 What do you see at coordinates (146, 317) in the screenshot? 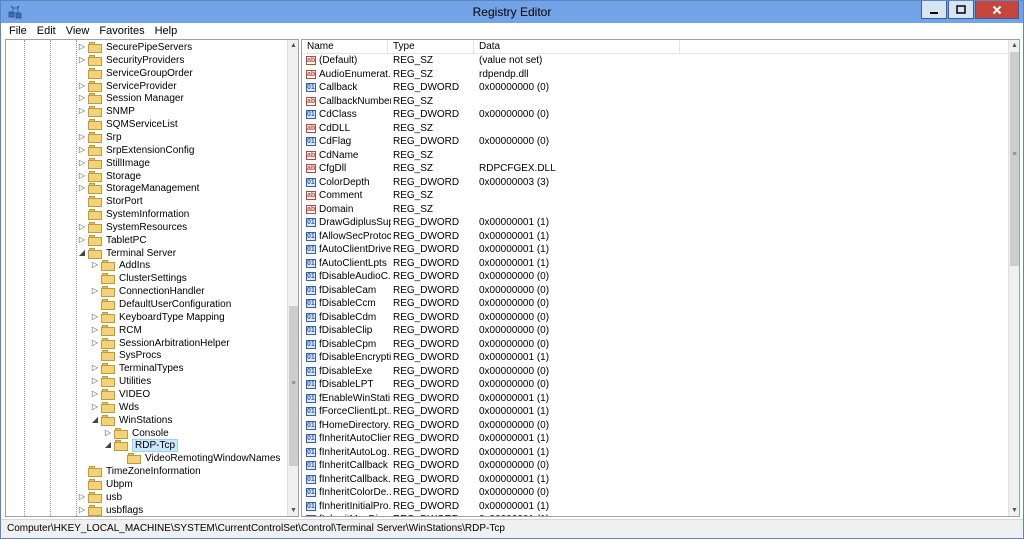
I see `tree-item: ▷ KeyboardType Mapping` at bounding box center [146, 317].